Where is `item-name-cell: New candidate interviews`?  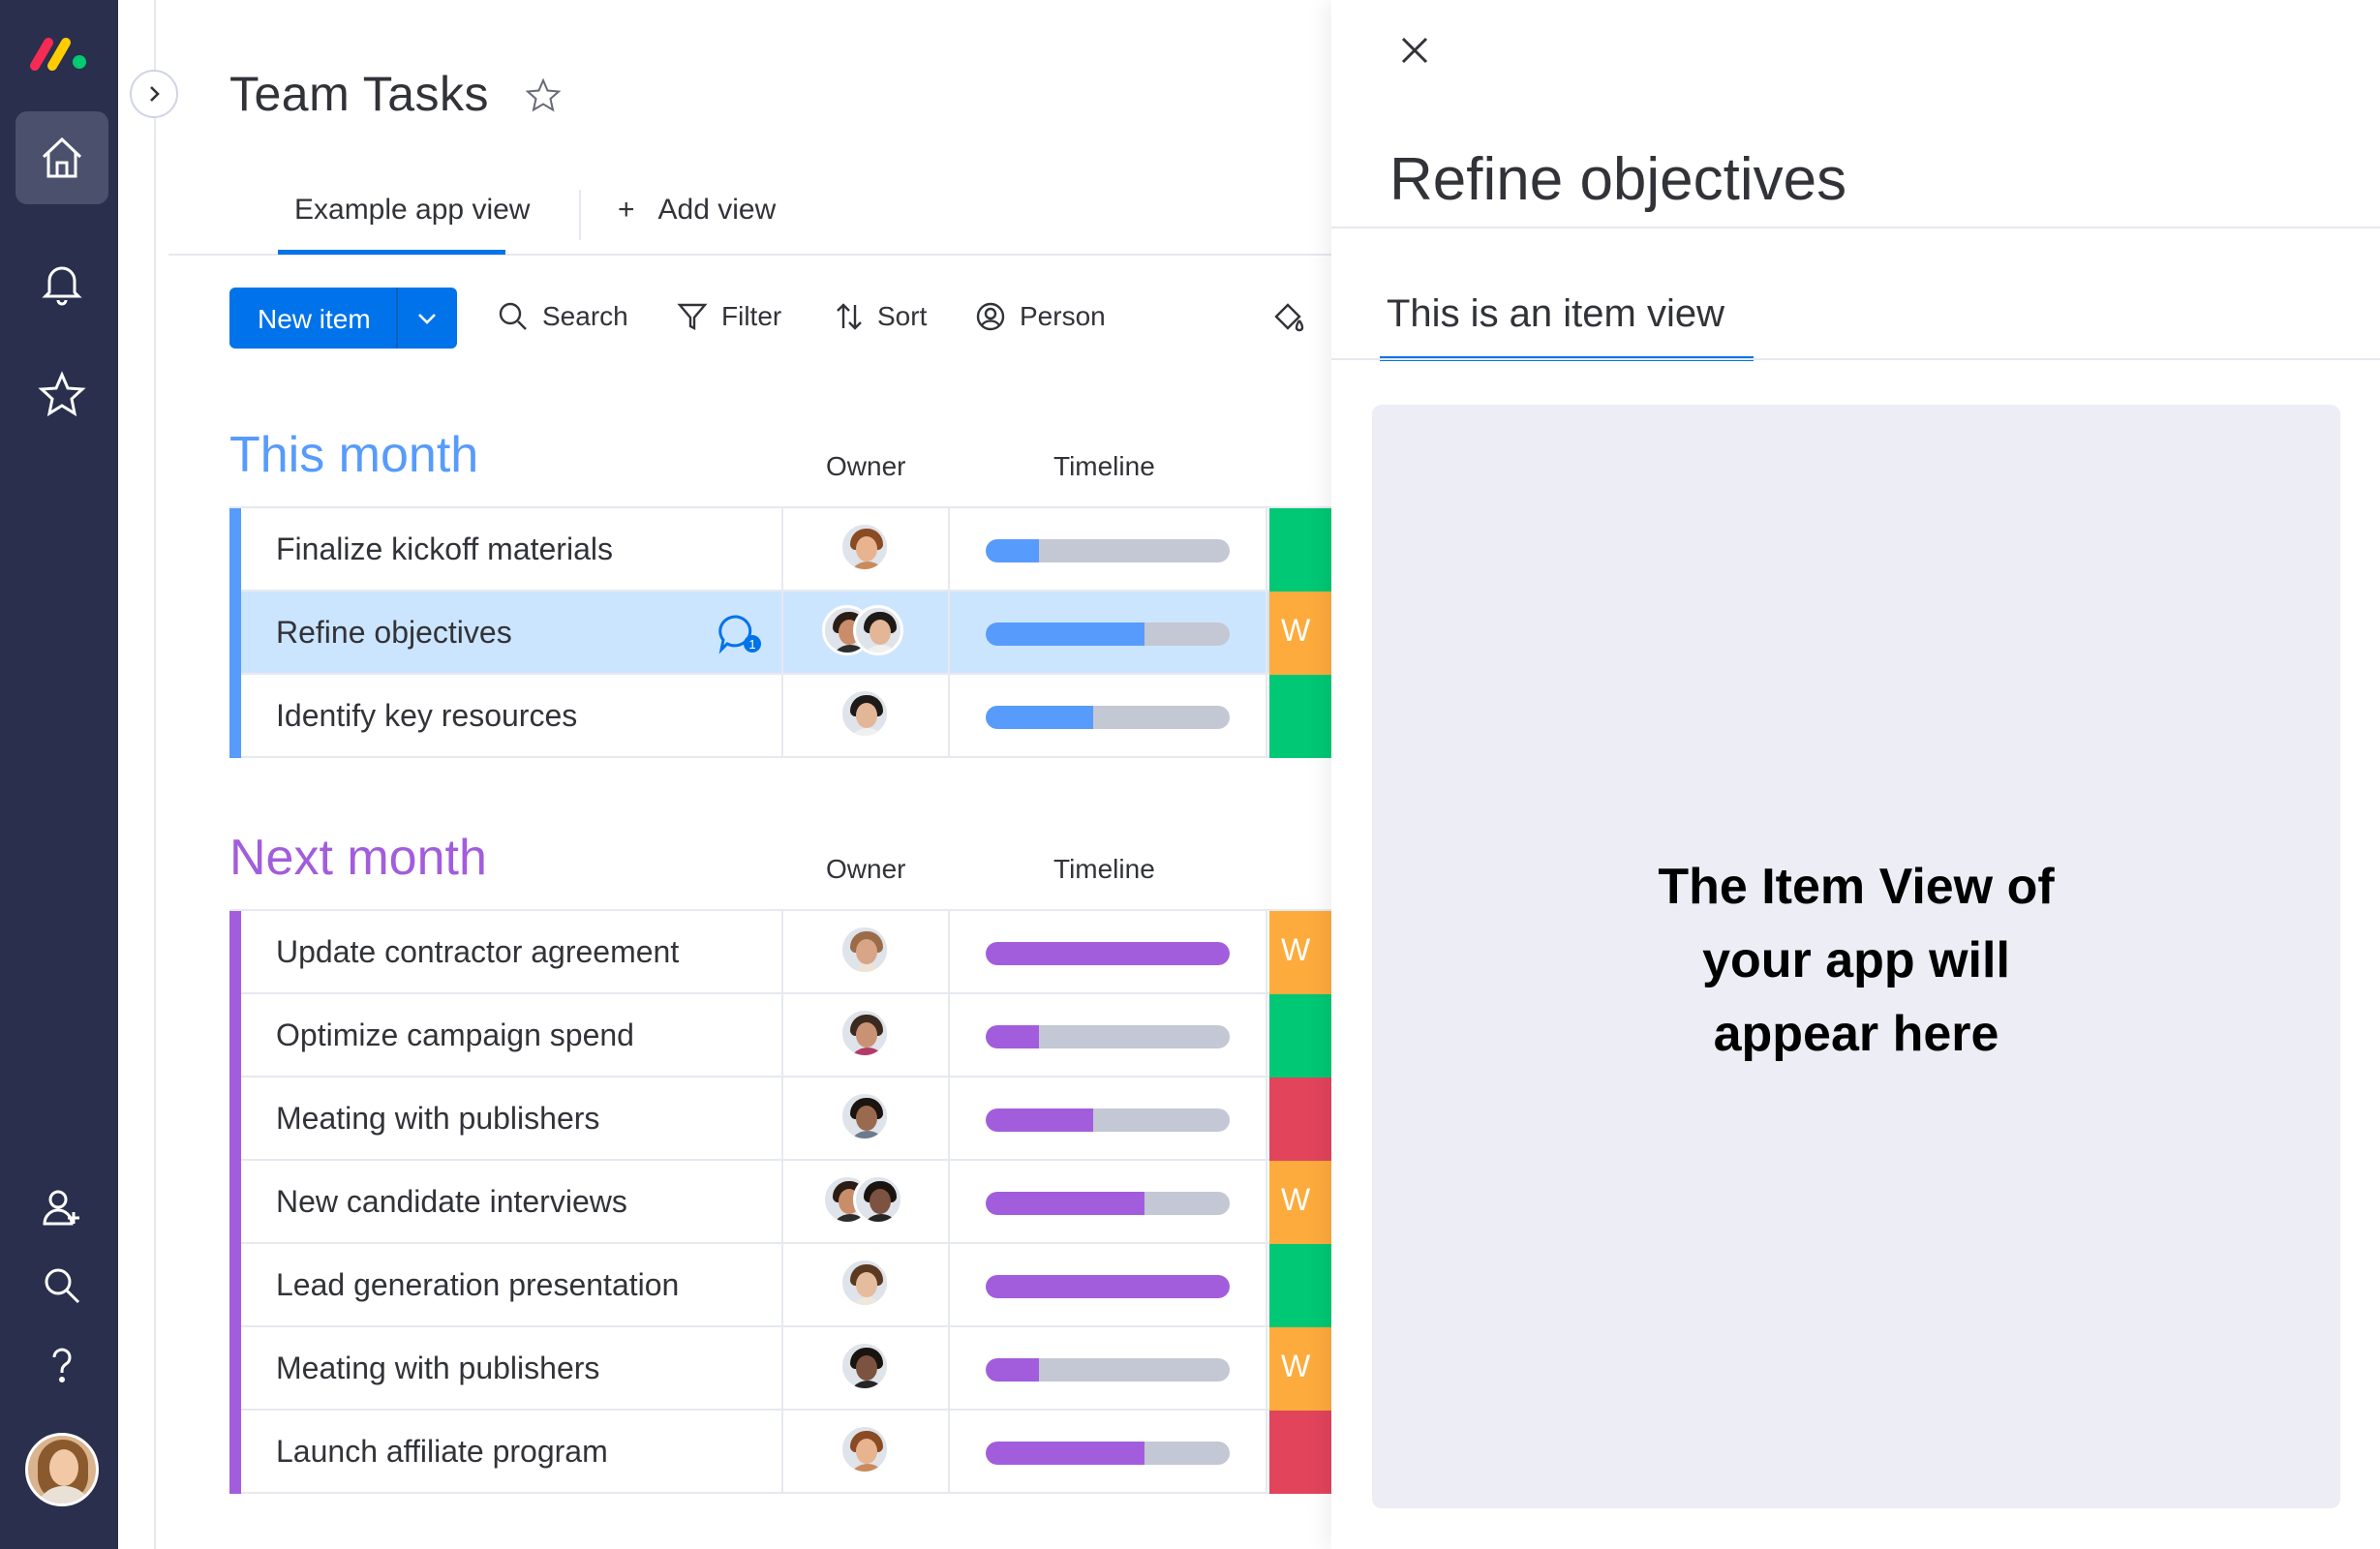
item-name-cell: New candidate interviews is located at coordinates (512, 1202).